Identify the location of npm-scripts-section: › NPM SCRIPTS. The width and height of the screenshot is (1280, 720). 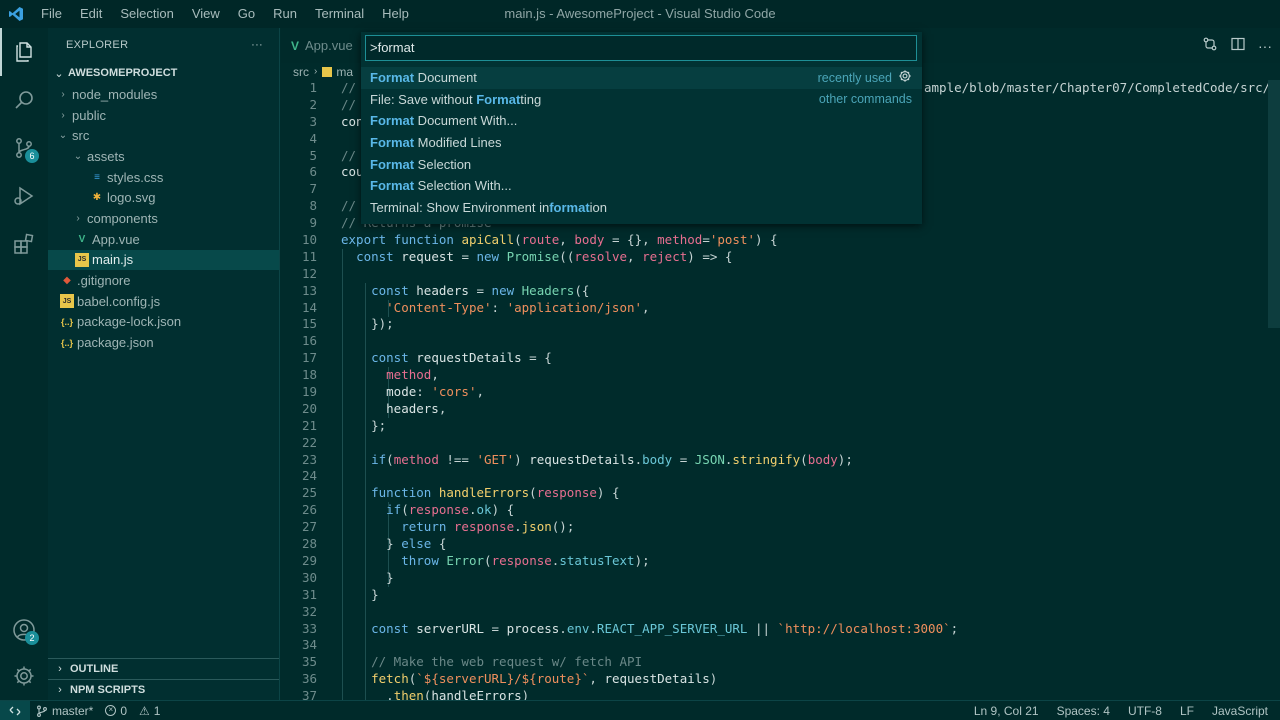
(163, 689).